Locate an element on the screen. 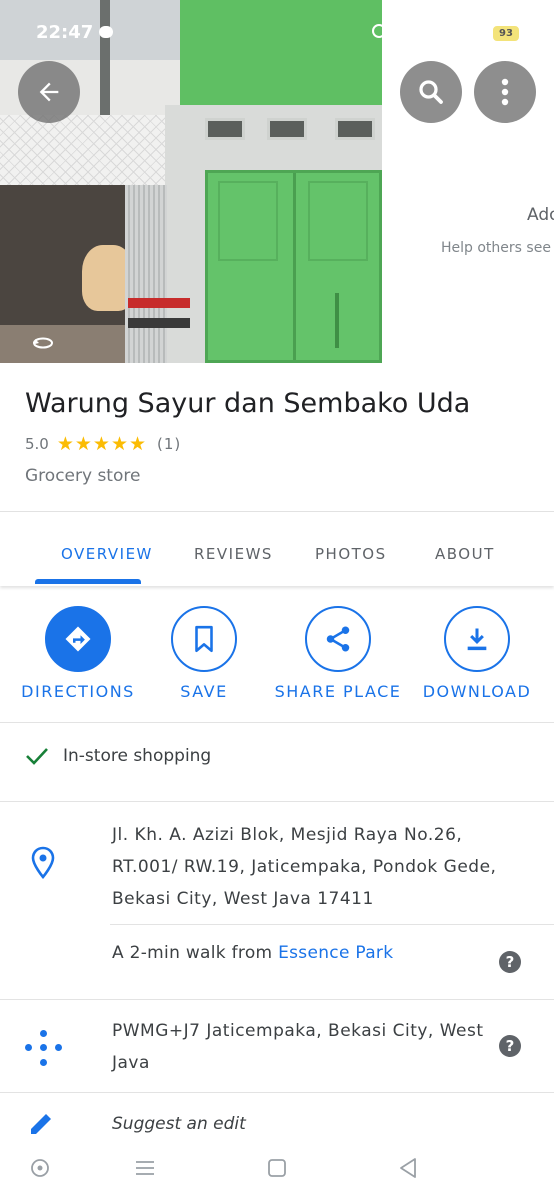  alarm-icon is located at coordinates (379, 31).